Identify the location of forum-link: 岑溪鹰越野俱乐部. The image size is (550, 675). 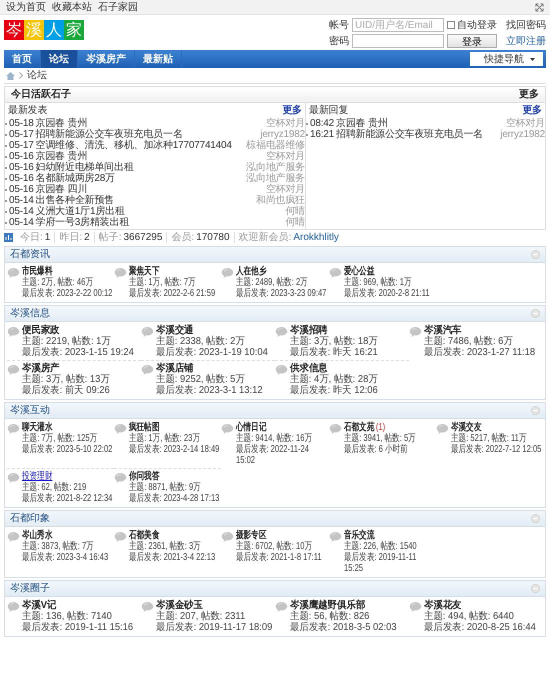
(328, 605).